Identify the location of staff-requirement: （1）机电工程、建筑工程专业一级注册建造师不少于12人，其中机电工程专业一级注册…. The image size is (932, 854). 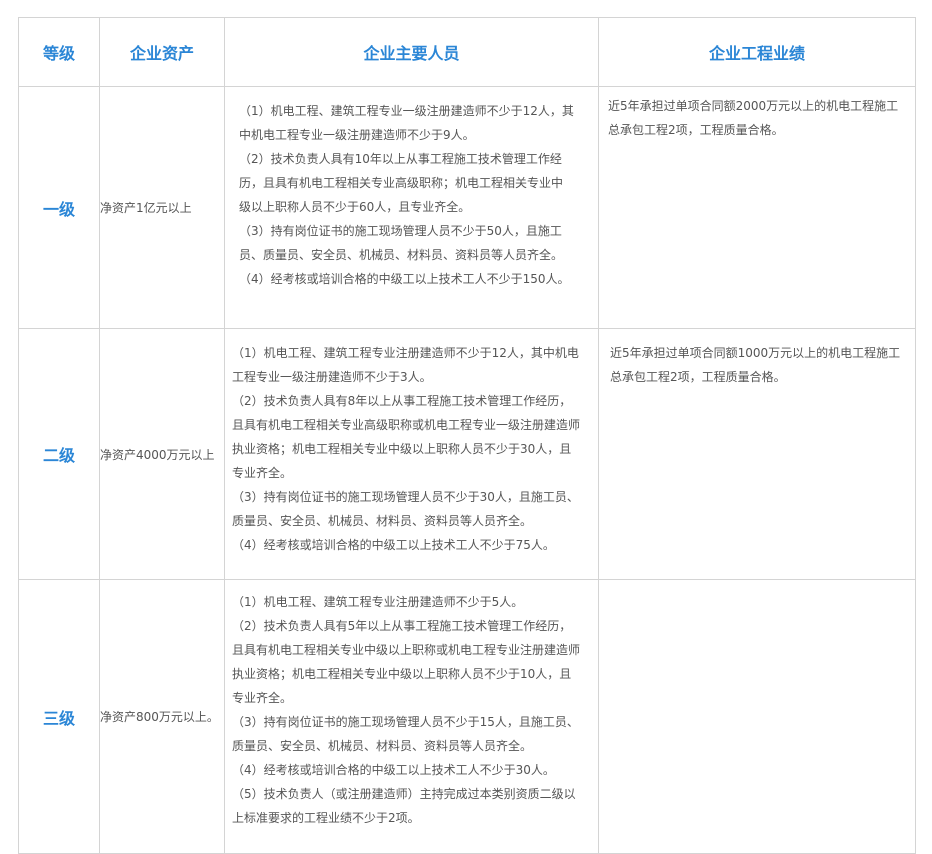
(406, 123).